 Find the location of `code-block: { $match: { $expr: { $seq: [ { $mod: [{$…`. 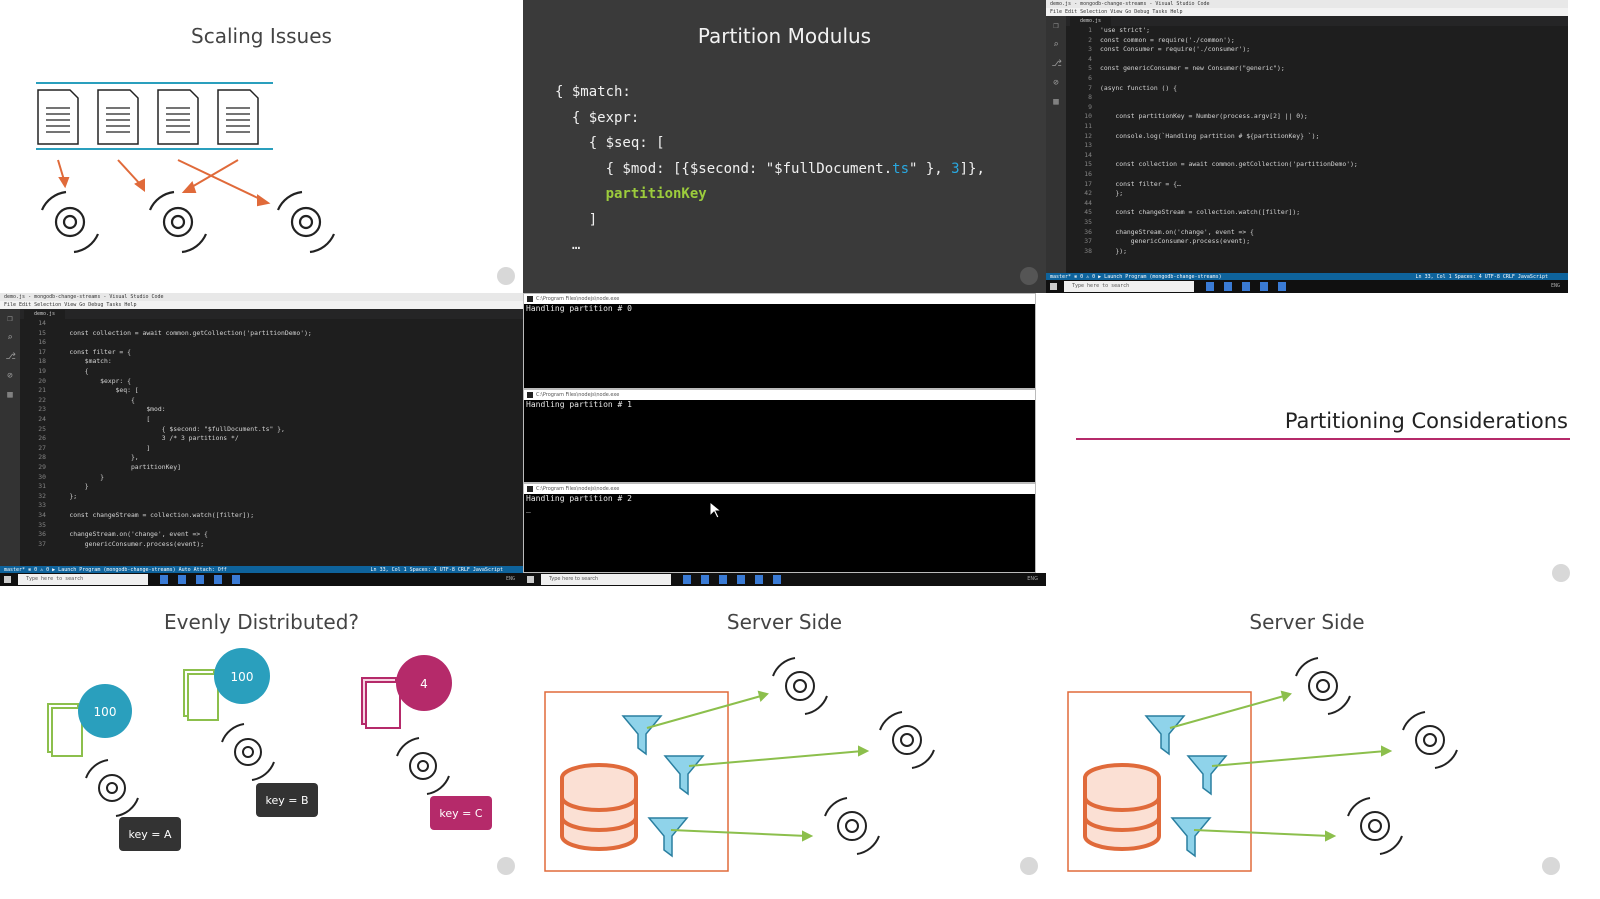

code-block: { $match: { $expr: { $seq: [ { $mod: [{$… is located at coordinates (770, 169).